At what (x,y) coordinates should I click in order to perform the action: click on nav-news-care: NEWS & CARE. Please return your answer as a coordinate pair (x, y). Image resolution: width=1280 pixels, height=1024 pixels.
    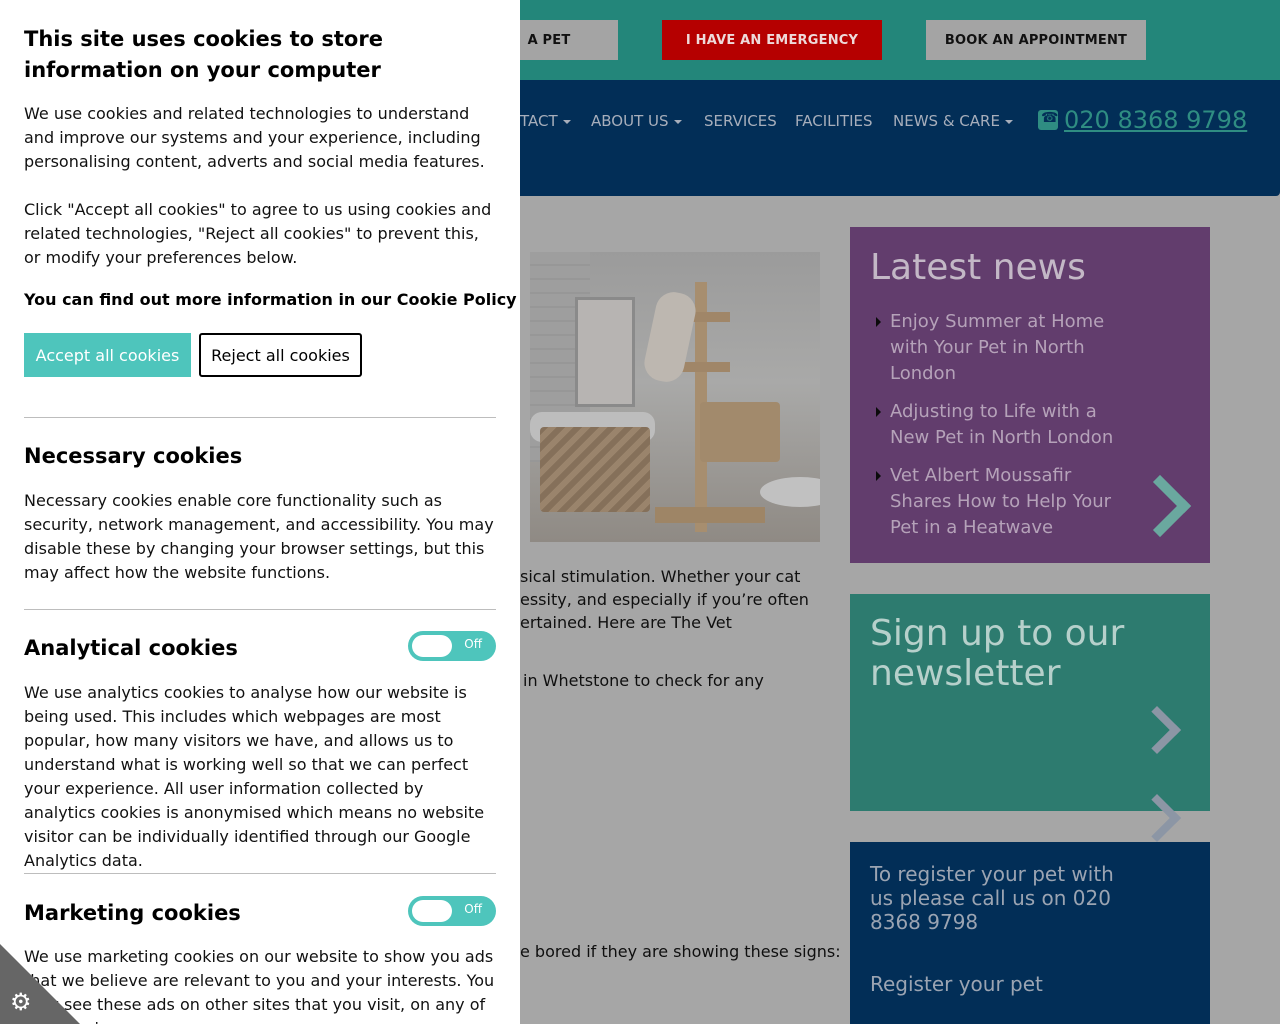
    Looking at the image, I should click on (953, 121).